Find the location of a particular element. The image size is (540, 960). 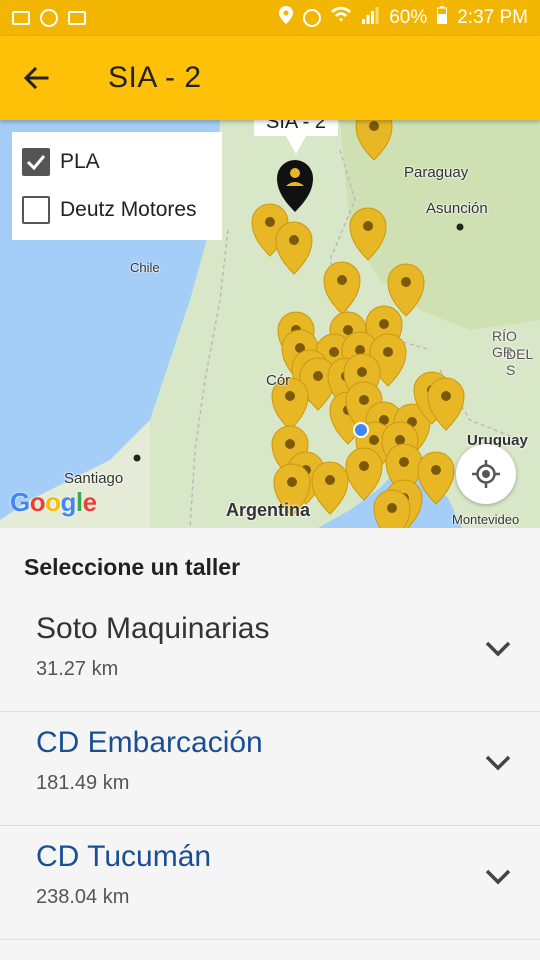

map-label-montevideo: Montevideo is located at coordinates (486, 519).